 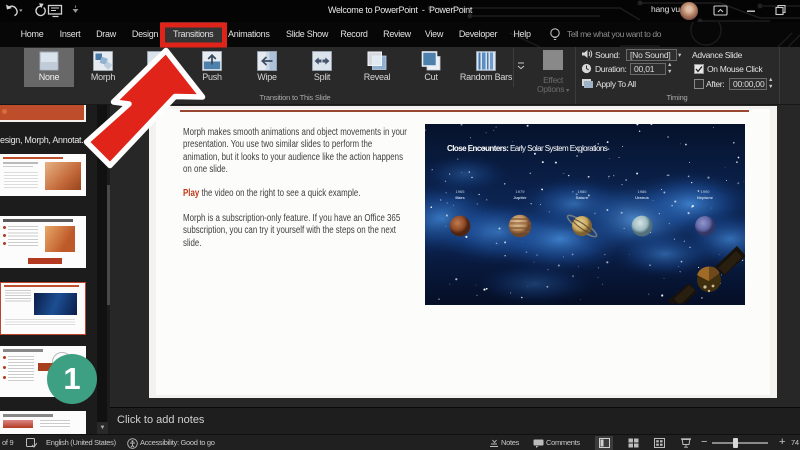 I want to click on svg-text: Mars, so click(x=460, y=197).